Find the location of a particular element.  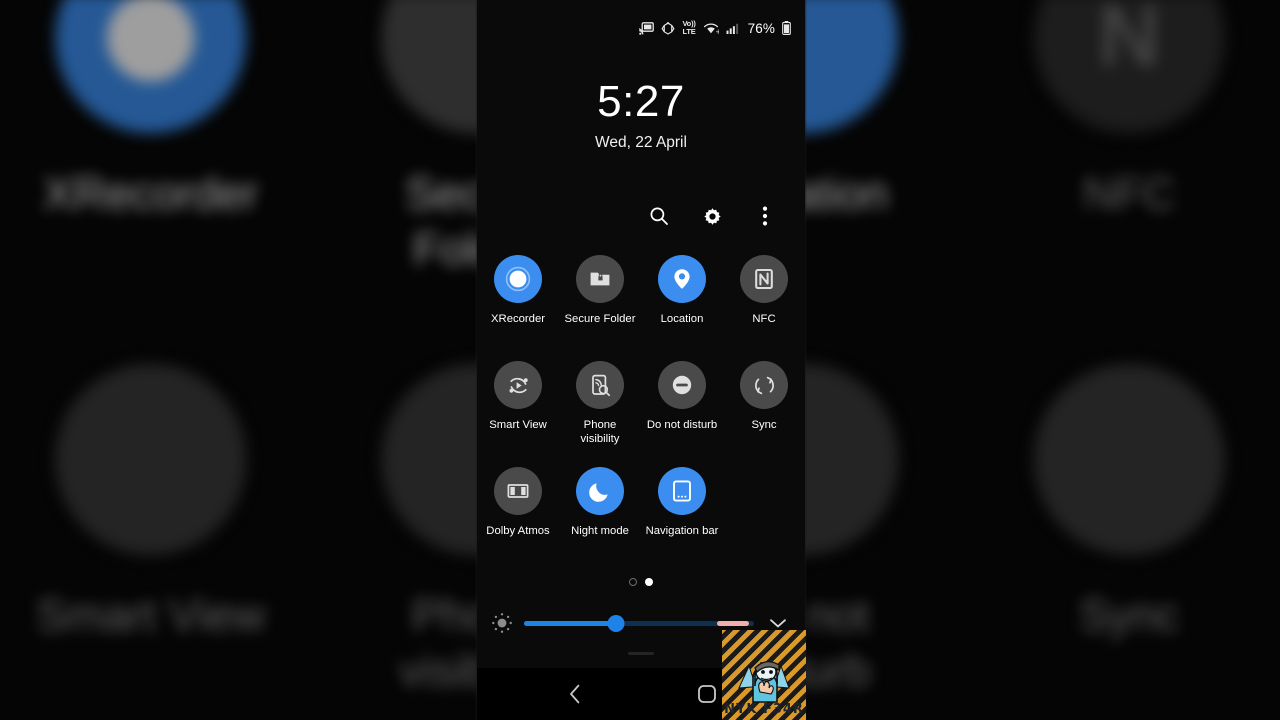

quick-settings-header is located at coordinates (641, 216).